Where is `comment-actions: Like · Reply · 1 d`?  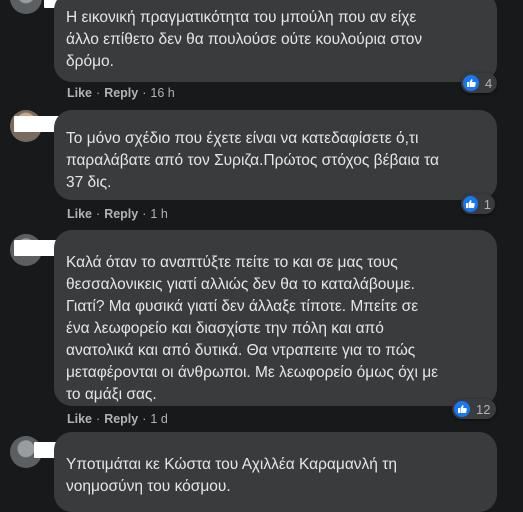 comment-actions: Like · Reply · 1 d is located at coordinates (117, 419).